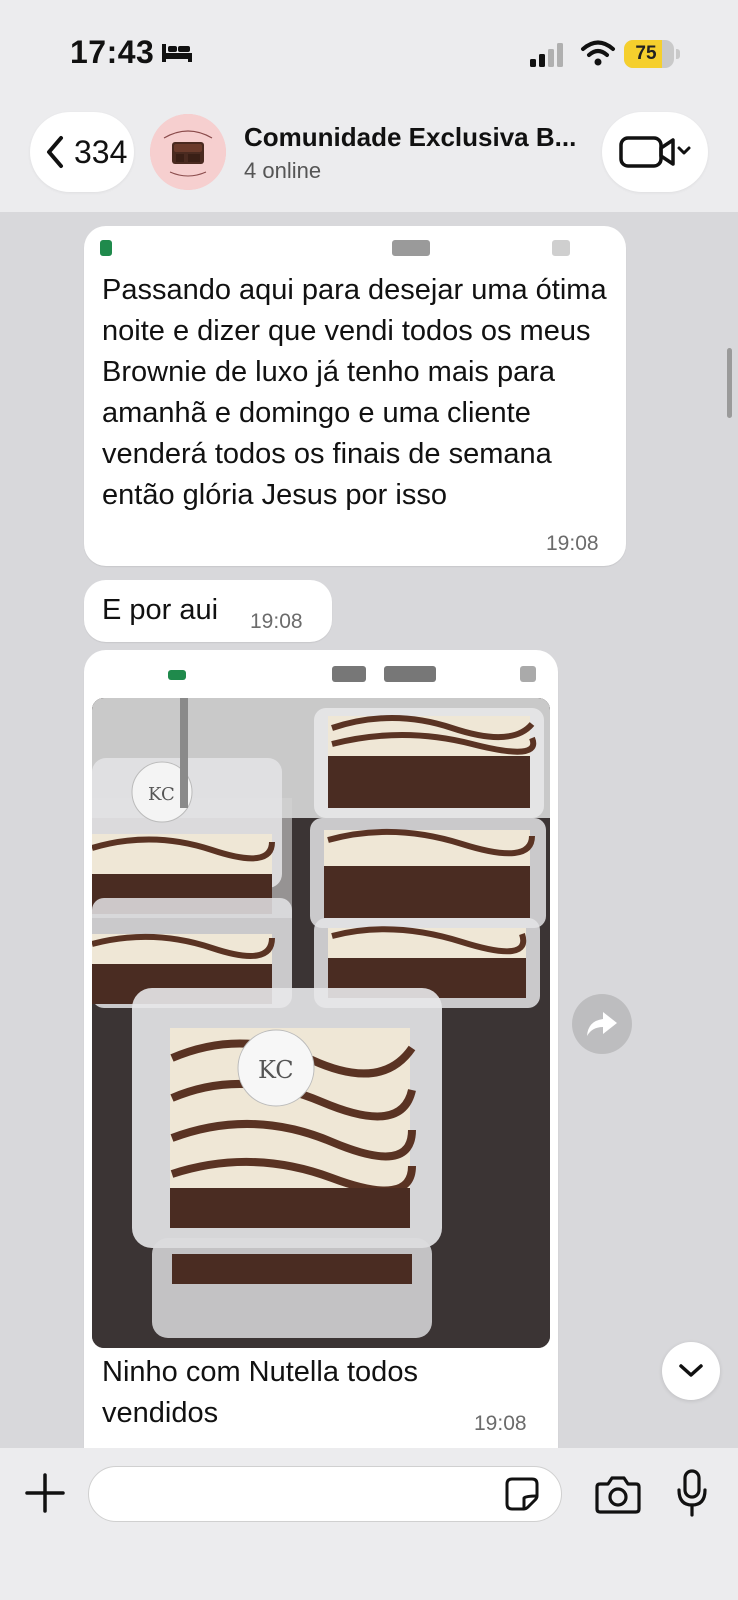 This screenshot has width=738, height=1600. What do you see at coordinates (598, 53) in the screenshot?
I see `wifi-icon` at bounding box center [598, 53].